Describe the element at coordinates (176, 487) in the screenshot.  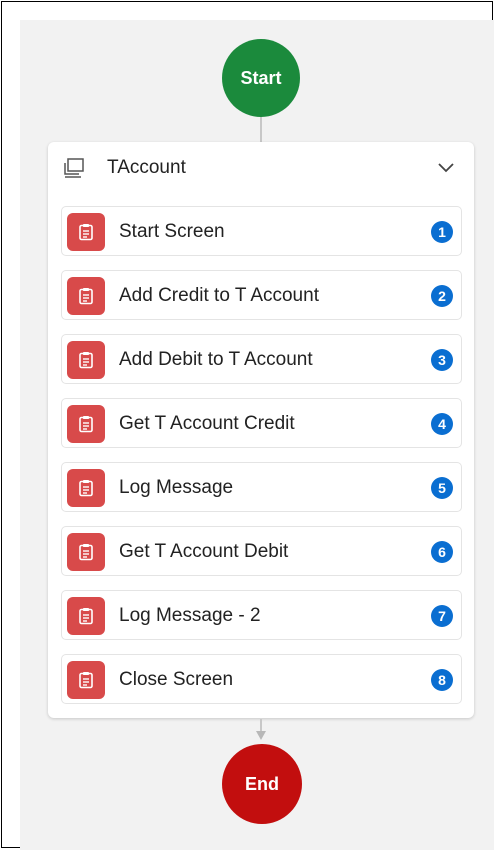
I see `step-label: Log Message` at that location.